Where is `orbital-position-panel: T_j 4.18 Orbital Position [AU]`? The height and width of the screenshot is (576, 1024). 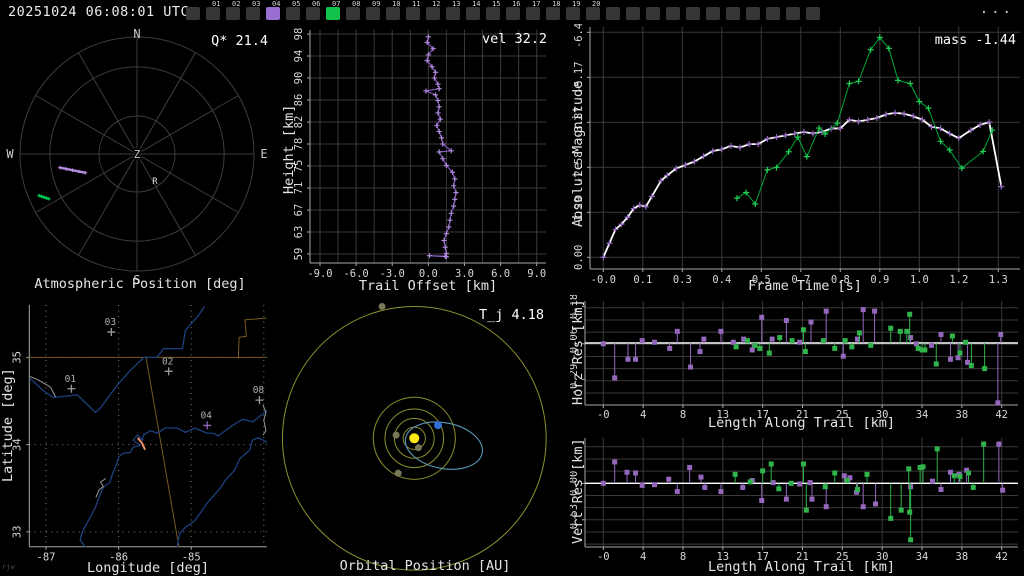
orbital-position-panel: T_j 4.18 Orbital Position [AU] is located at coordinates (425, 435).